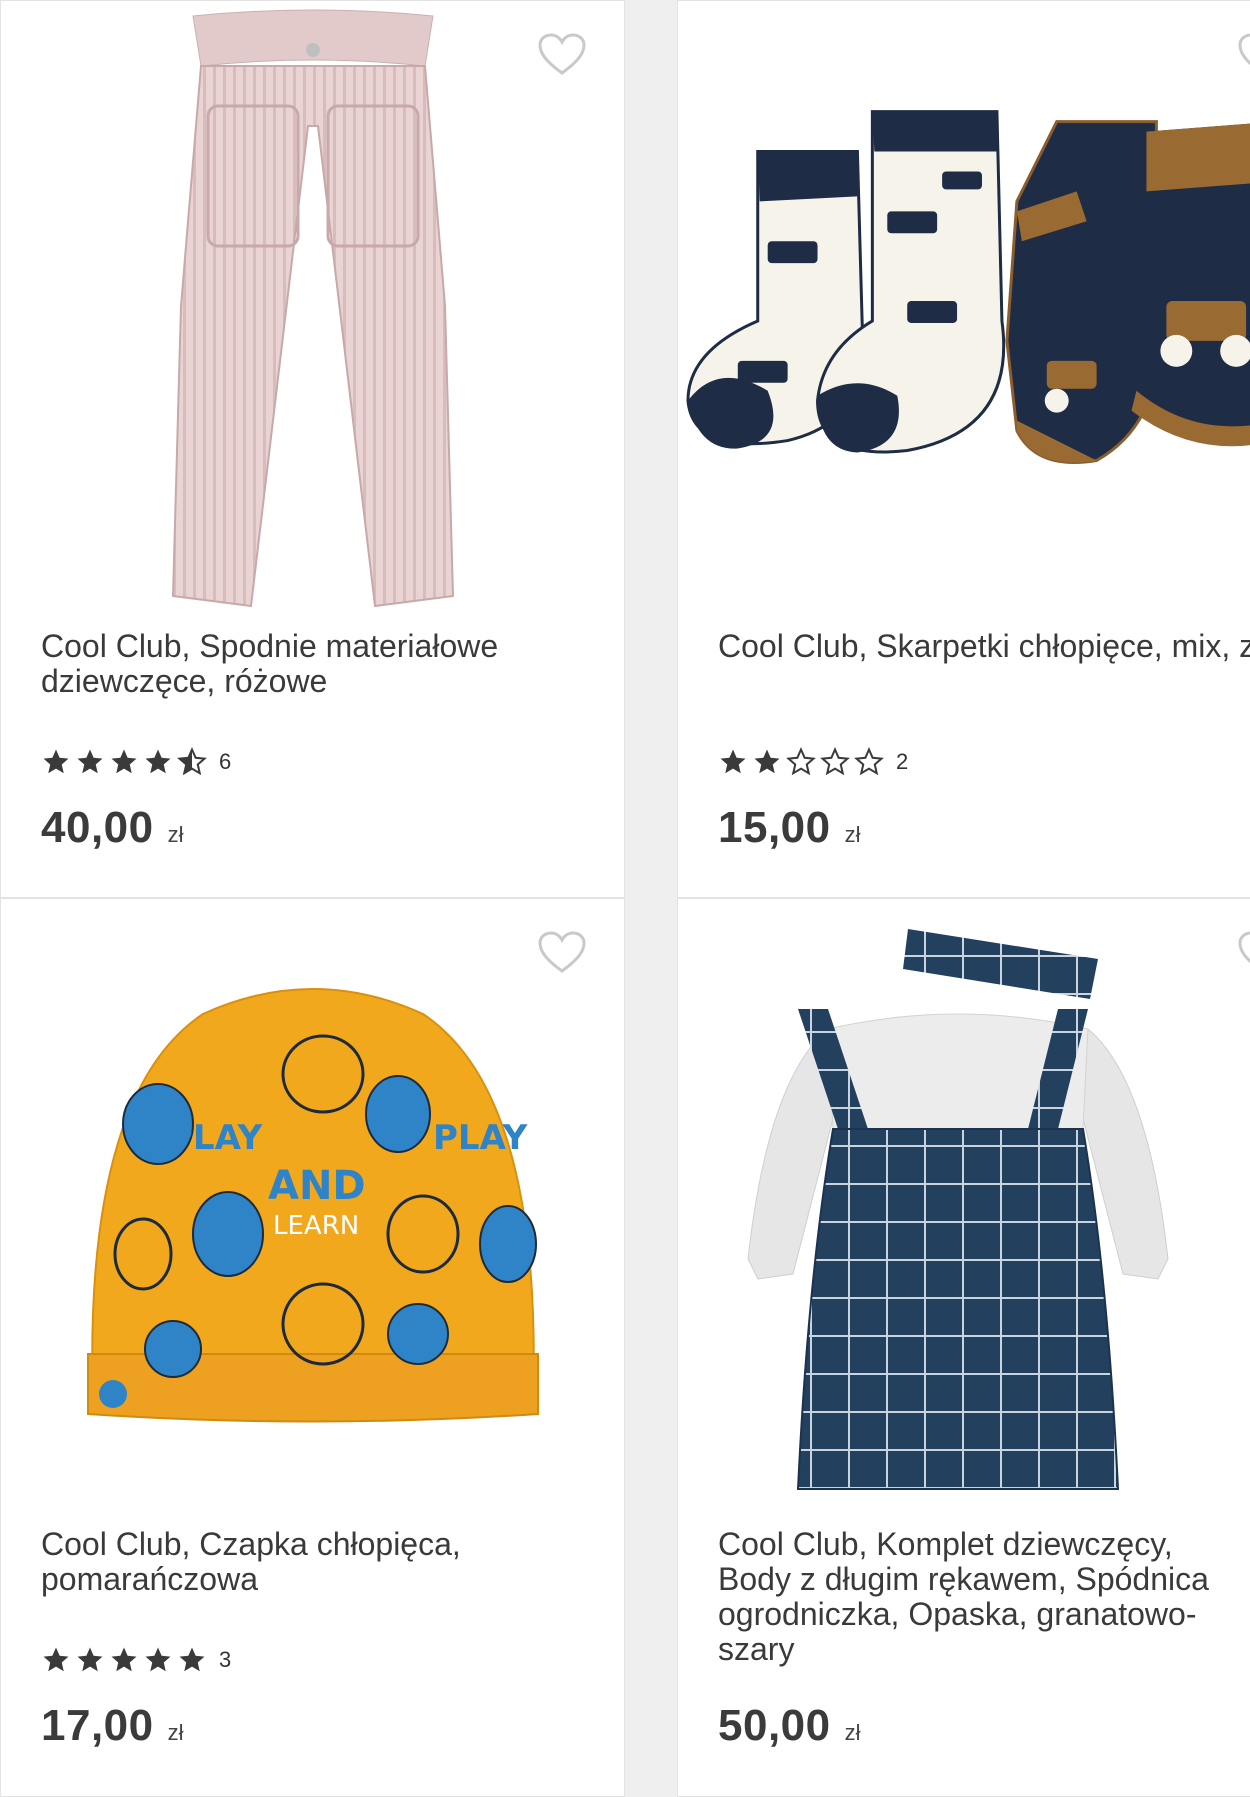  I want to click on star-half-icon, so click(192, 762).